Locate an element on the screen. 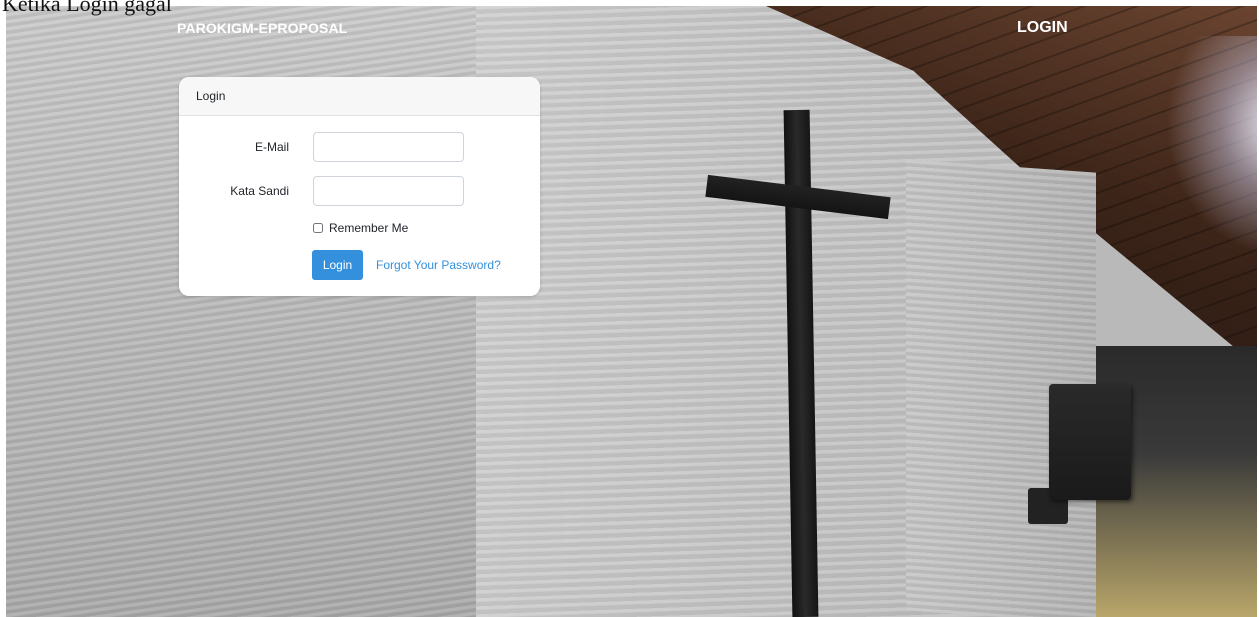 The height and width of the screenshot is (617, 1259). speaker is located at coordinates (1090, 442).